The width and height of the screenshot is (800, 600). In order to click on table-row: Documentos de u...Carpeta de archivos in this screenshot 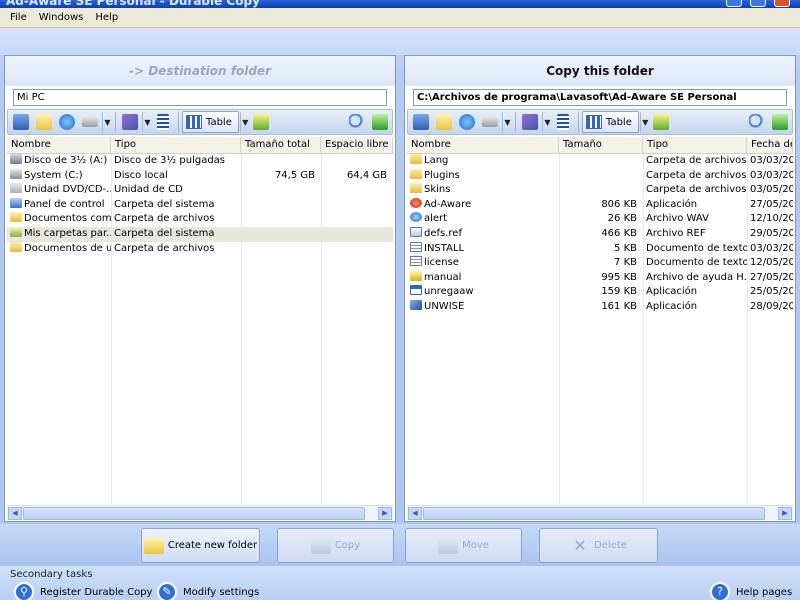, I will do `click(200, 249)`.